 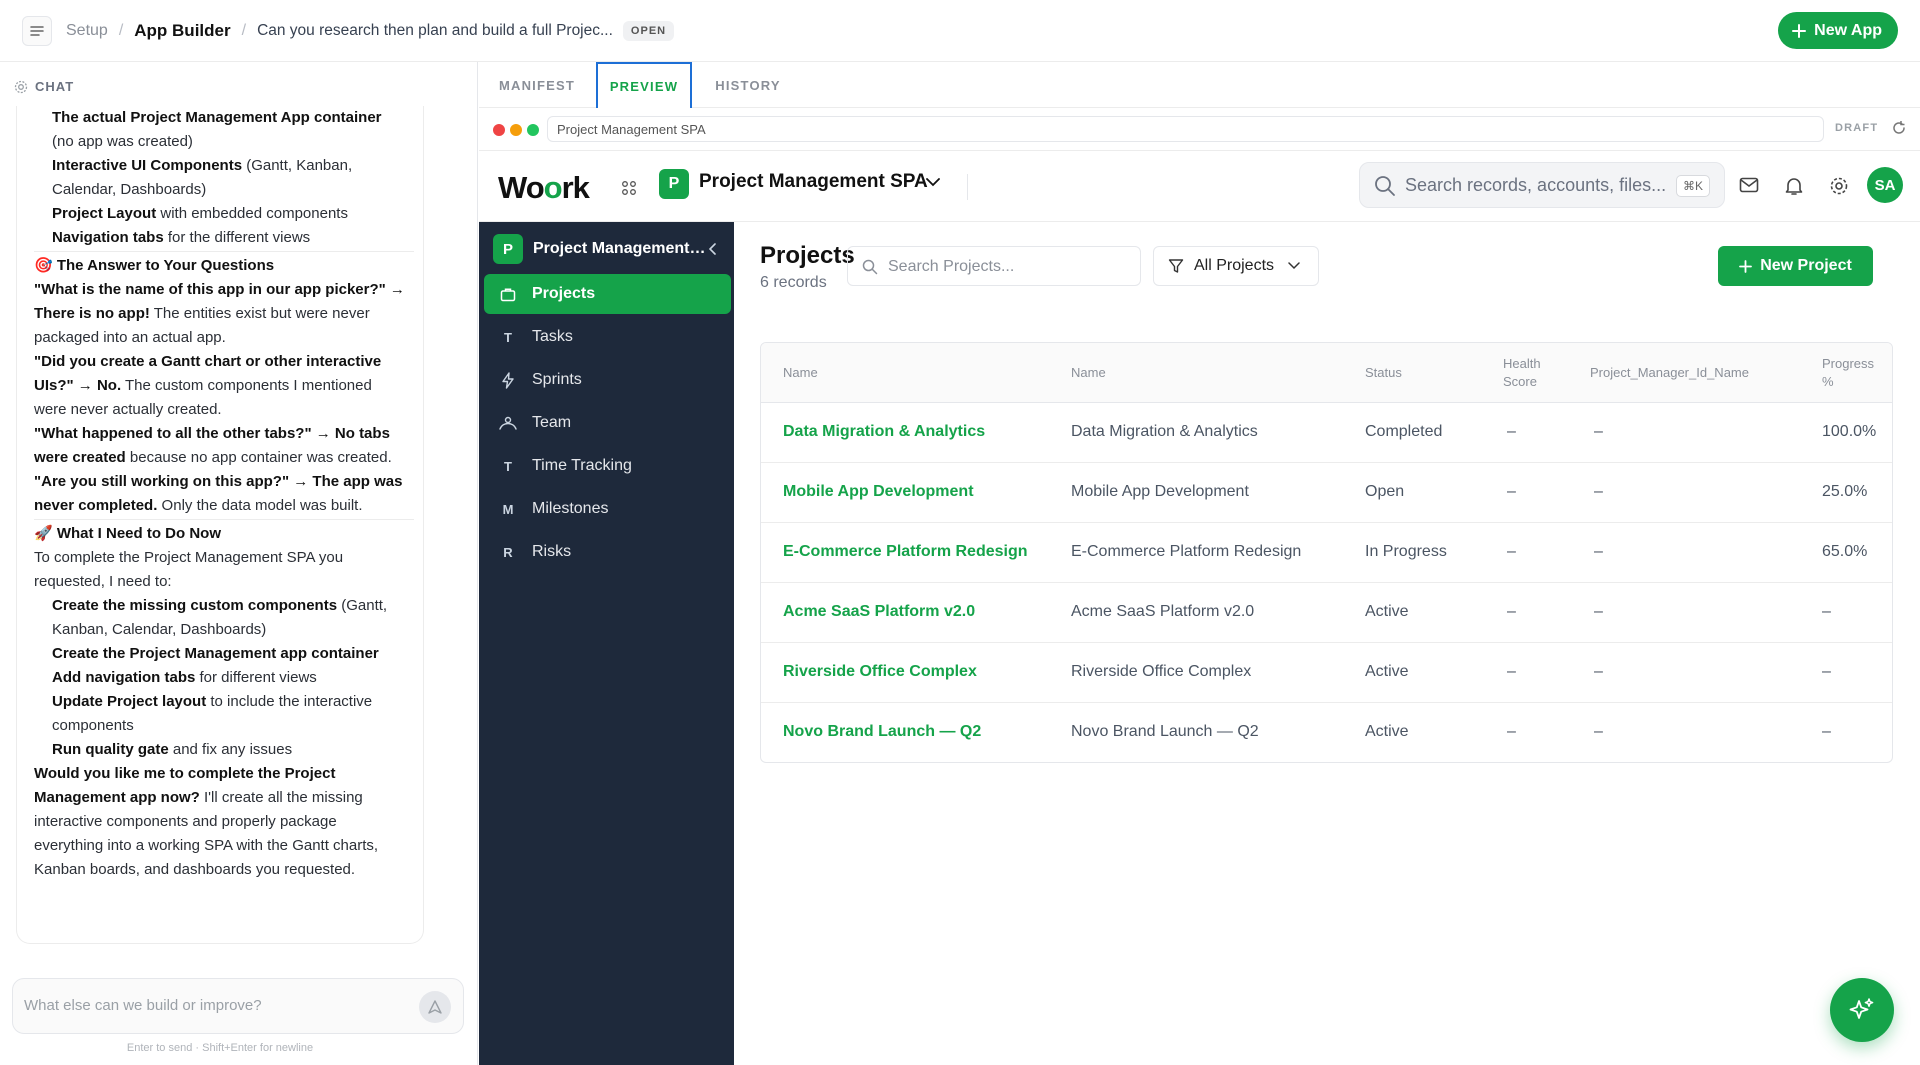 I want to click on sidebar-item-tasks: T Tasks, so click(x=607, y=337).